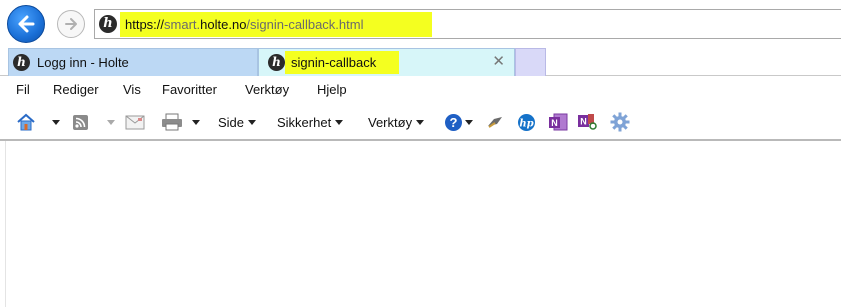 The height and width of the screenshot is (307, 841). I want to click on mail-icon, so click(135, 122).